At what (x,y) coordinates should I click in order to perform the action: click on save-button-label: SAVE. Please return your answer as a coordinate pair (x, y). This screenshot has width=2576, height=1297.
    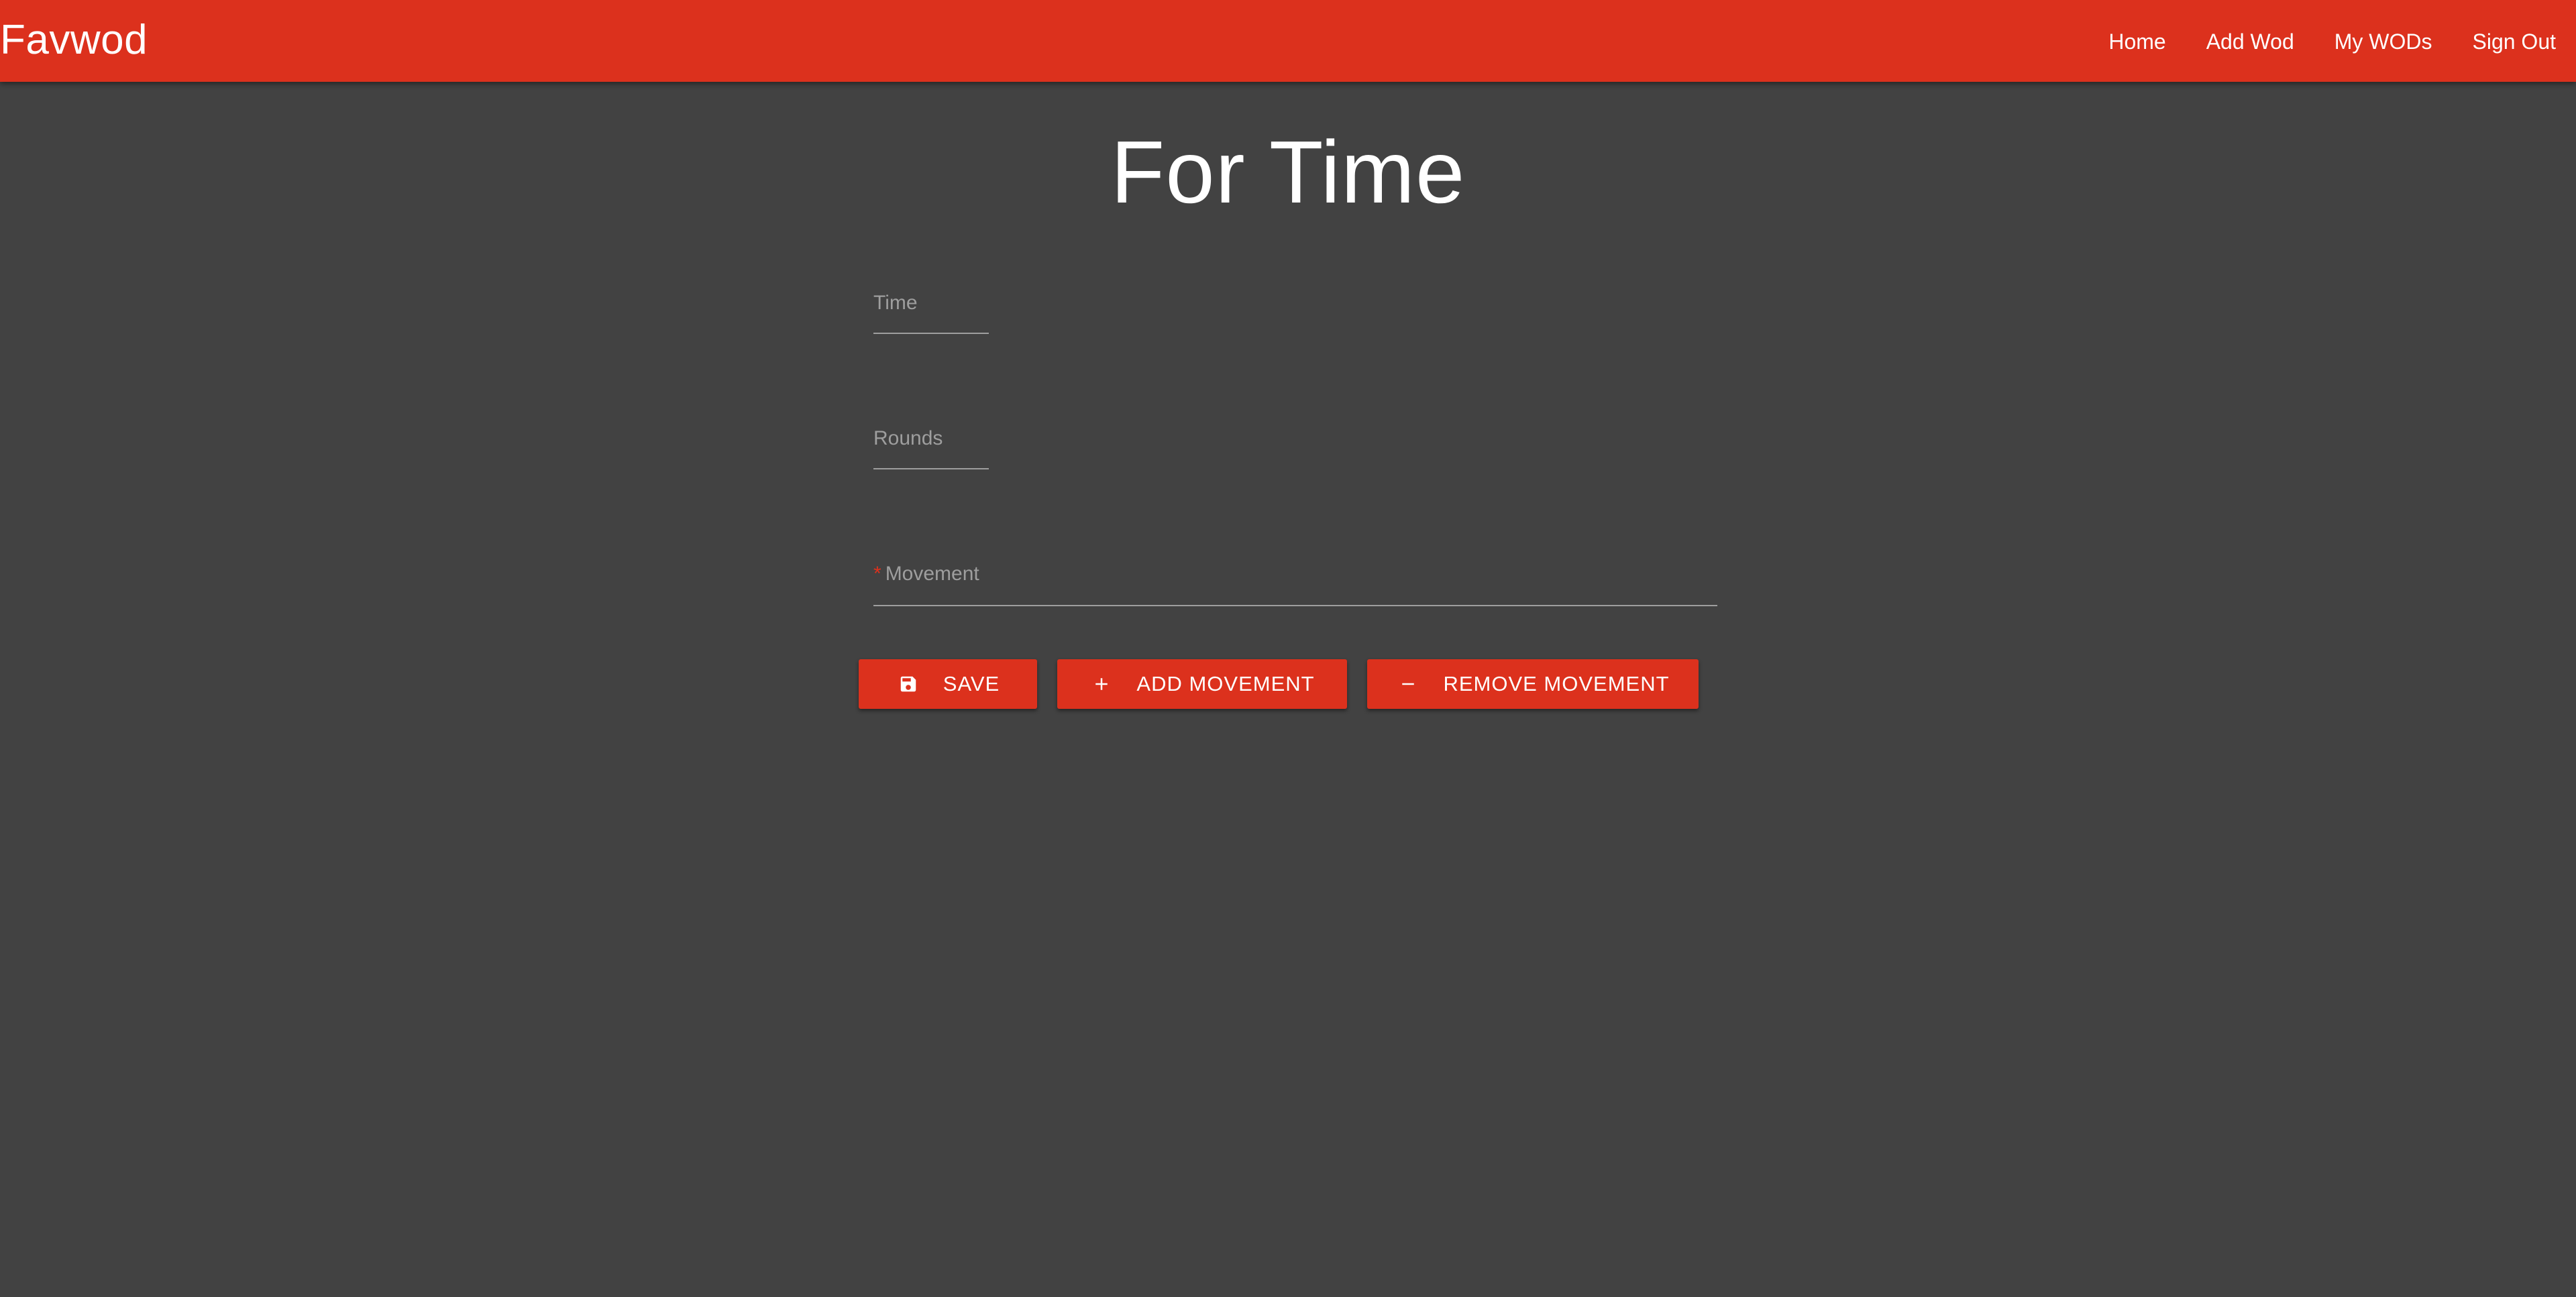
    Looking at the image, I should click on (971, 683).